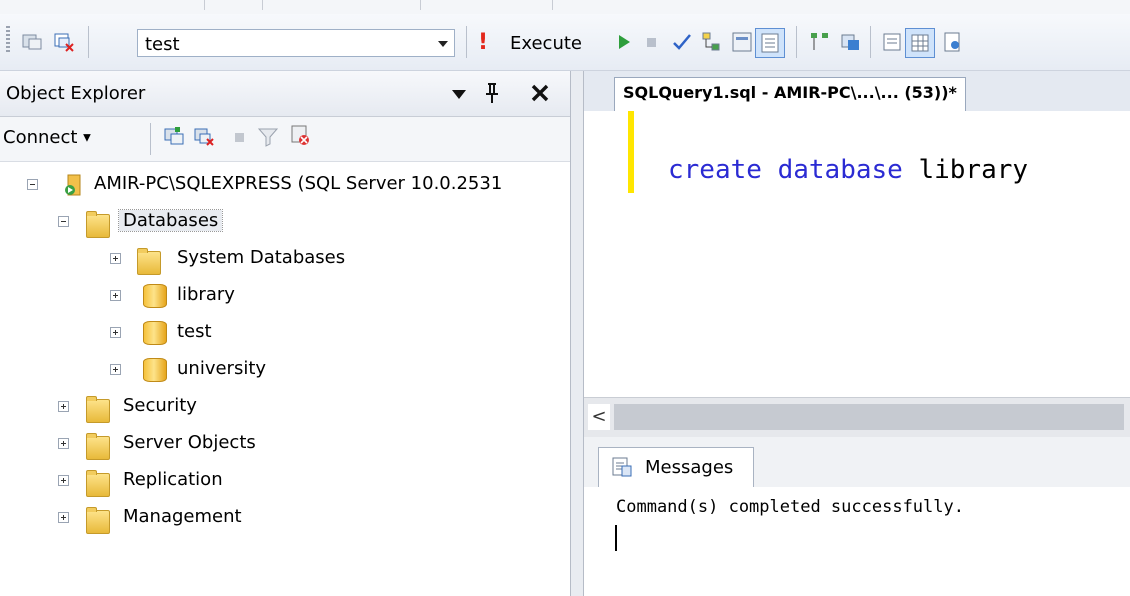 The image size is (1130, 596). Describe the element at coordinates (285, 297) in the screenshot. I see `tree-node-library: library` at that location.